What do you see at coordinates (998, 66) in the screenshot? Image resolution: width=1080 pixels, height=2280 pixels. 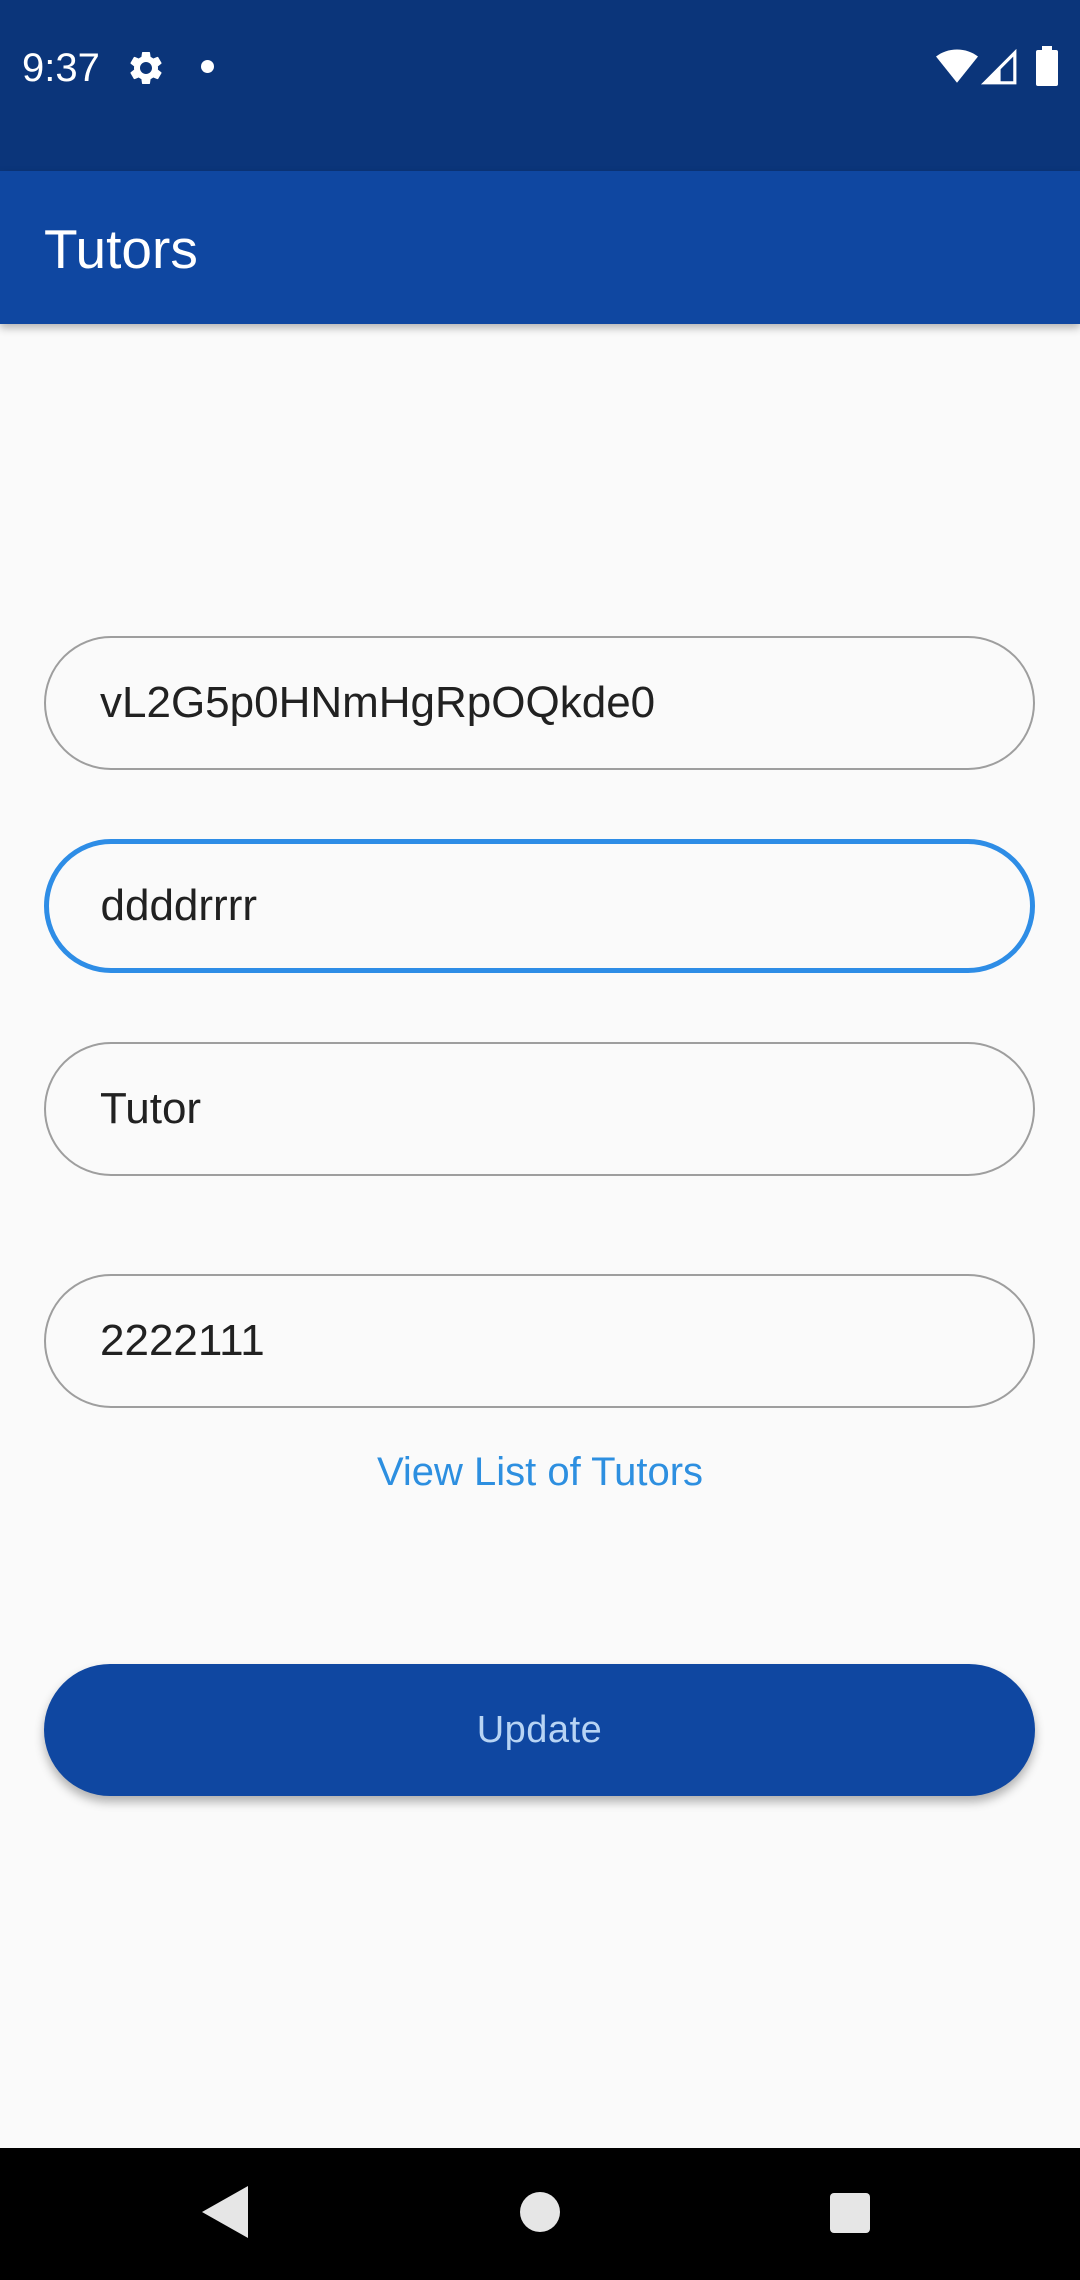 I see `signal-icon` at bounding box center [998, 66].